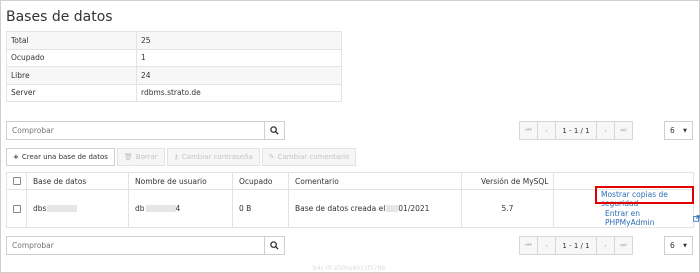  What do you see at coordinates (313, 157) in the screenshot?
I see `change-comment-label: Cambiar comentario` at bounding box center [313, 157].